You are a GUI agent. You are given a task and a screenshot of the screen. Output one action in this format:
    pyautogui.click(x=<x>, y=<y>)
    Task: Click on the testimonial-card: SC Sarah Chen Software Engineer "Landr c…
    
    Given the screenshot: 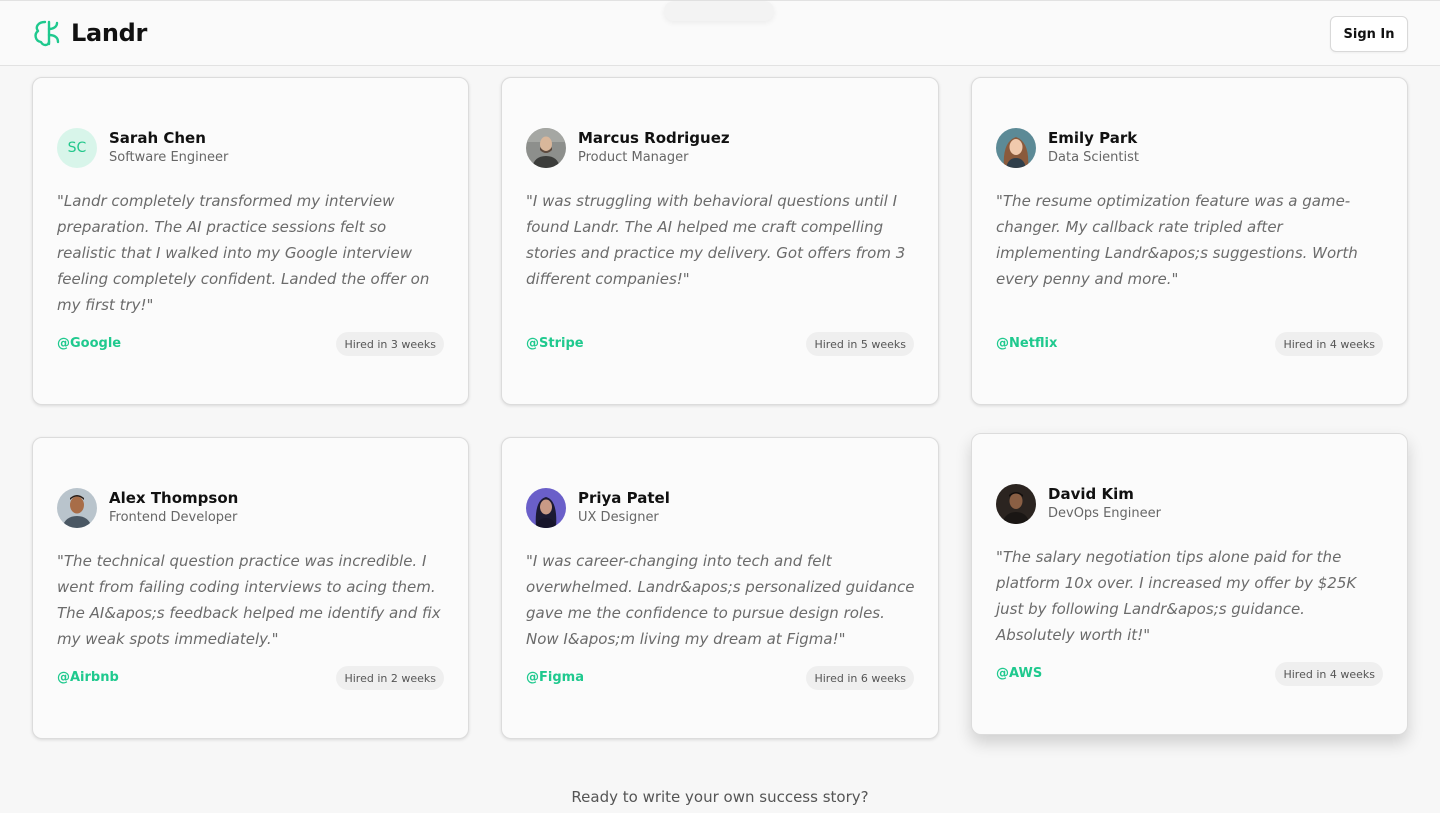 What is the action you would take?
    pyautogui.click(x=250, y=241)
    